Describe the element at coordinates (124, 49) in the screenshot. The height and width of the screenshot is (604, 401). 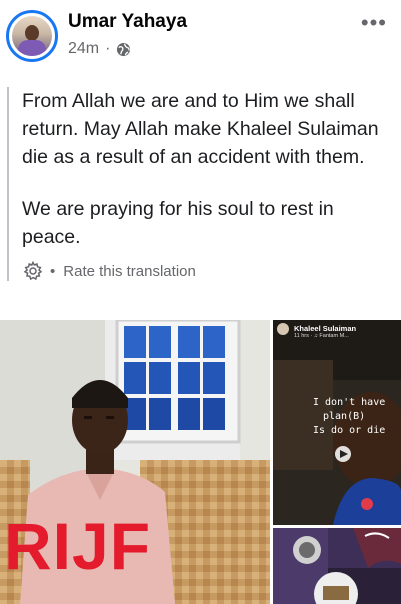
I see `globe-icon` at that location.